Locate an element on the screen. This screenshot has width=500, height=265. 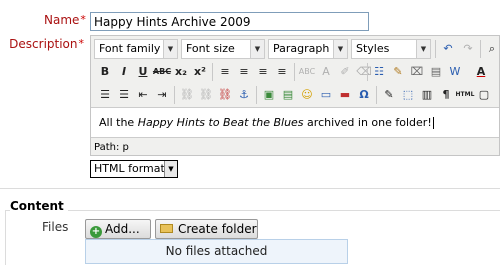
spellcheck-icon: ABC is located at coordinates (307, 72).